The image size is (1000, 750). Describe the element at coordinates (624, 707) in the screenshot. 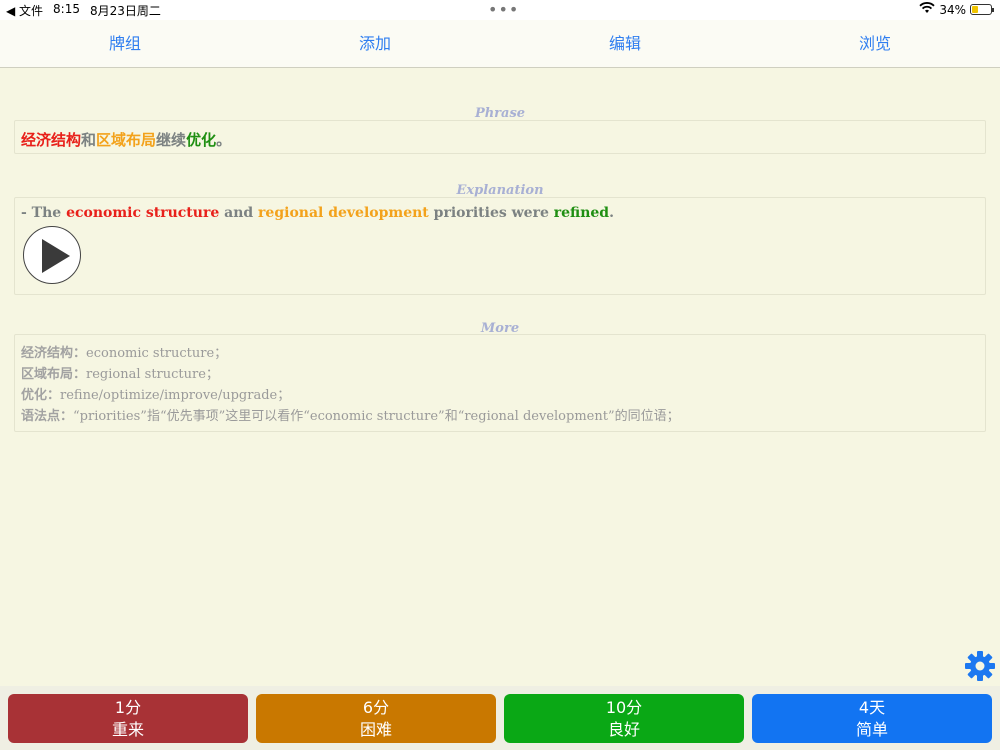

I see `good-interval: 10分` at that location.